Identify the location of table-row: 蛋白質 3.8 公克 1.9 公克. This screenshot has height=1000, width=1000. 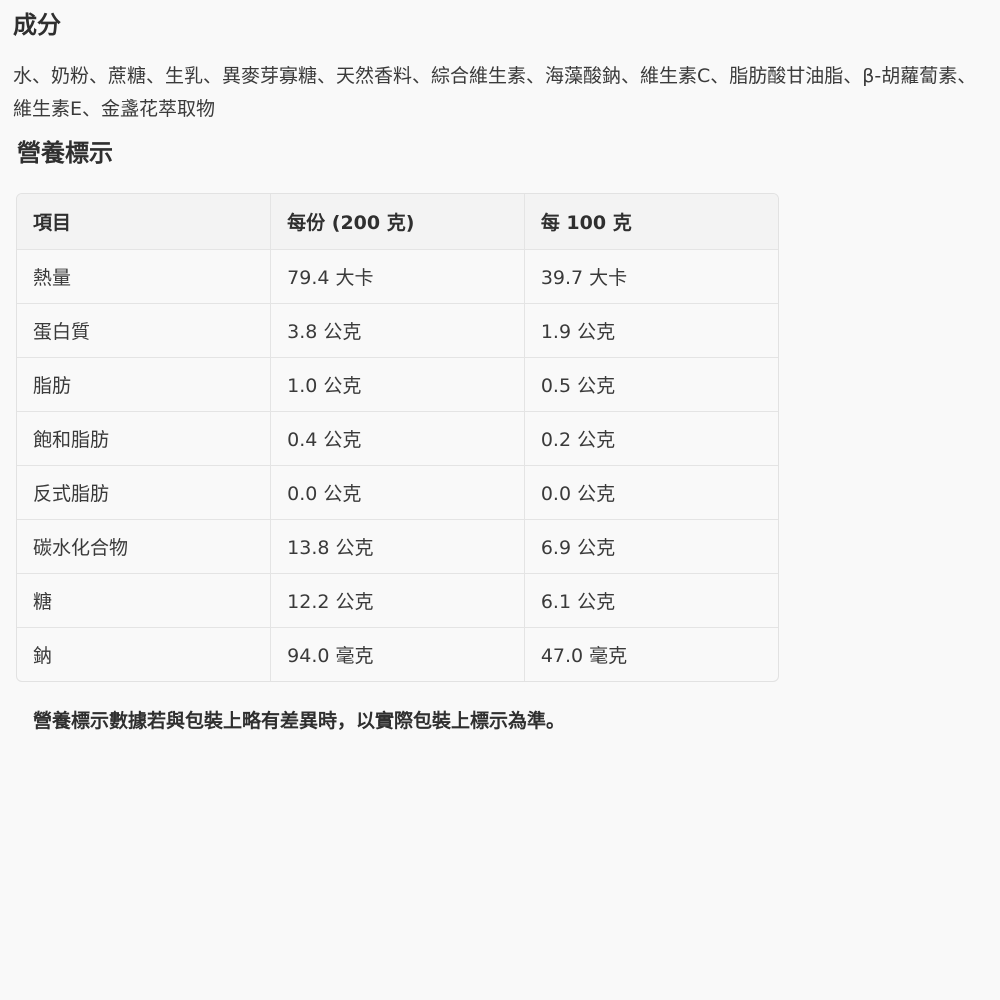
(397, 330).